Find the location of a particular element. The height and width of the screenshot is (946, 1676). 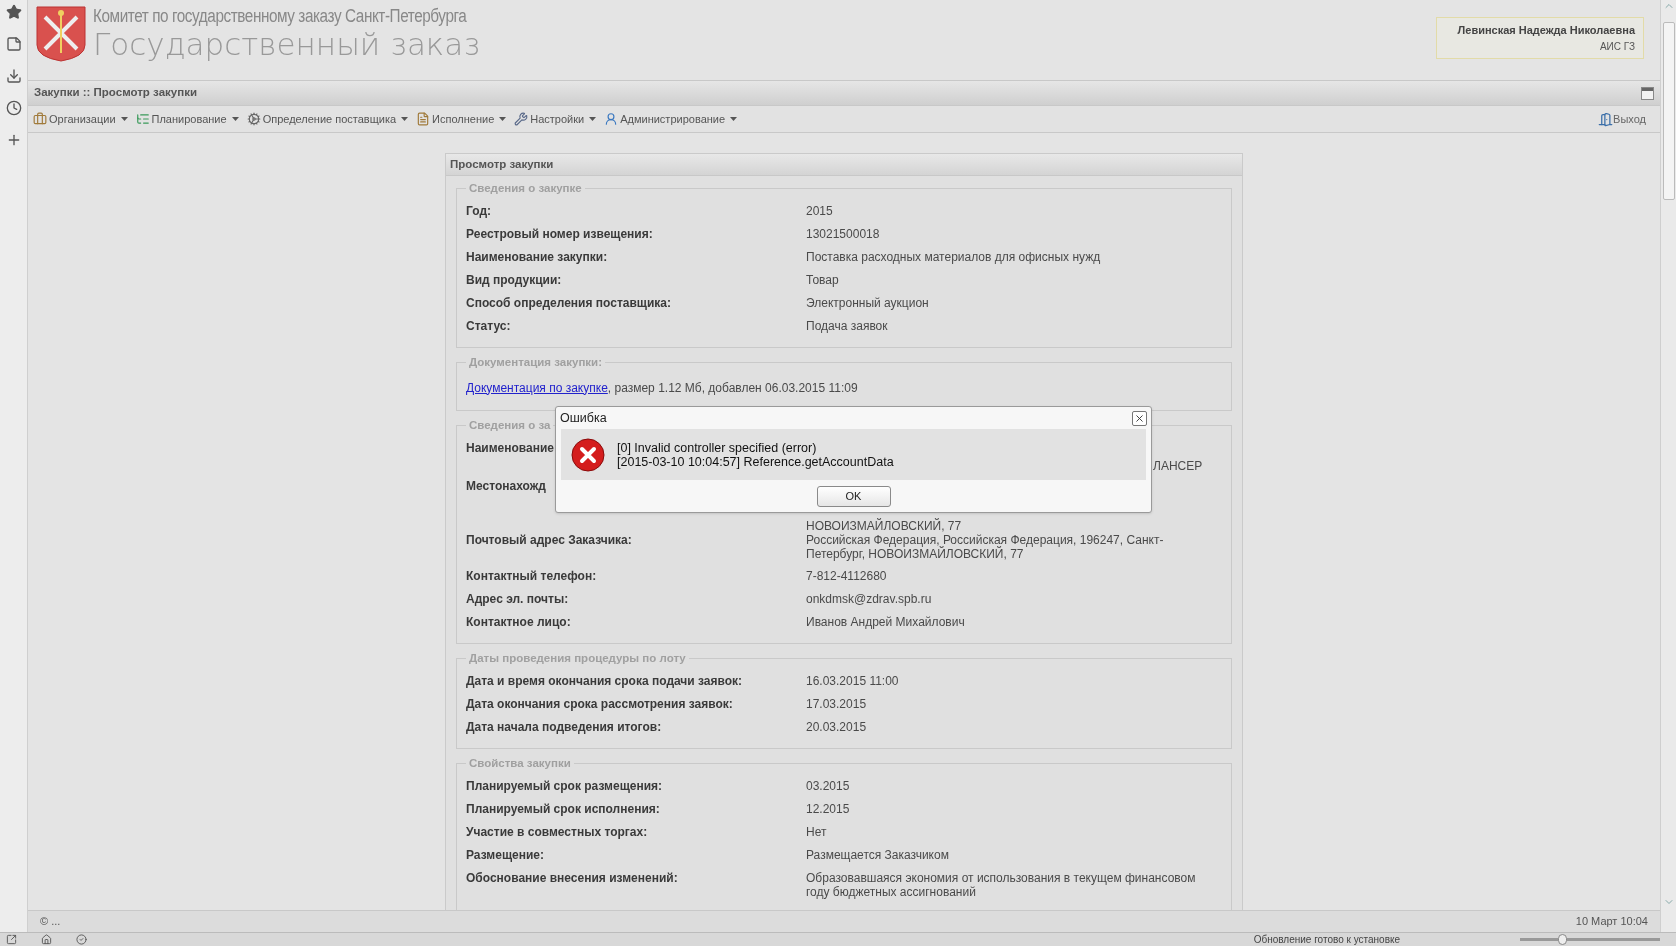

field-value: Российская Федерация, Российская Федерация, 196247, Санкт-Петербург, НОВОИЗМАЙЛОВСКИЙ, 77 is located at coordinates (985, 546).